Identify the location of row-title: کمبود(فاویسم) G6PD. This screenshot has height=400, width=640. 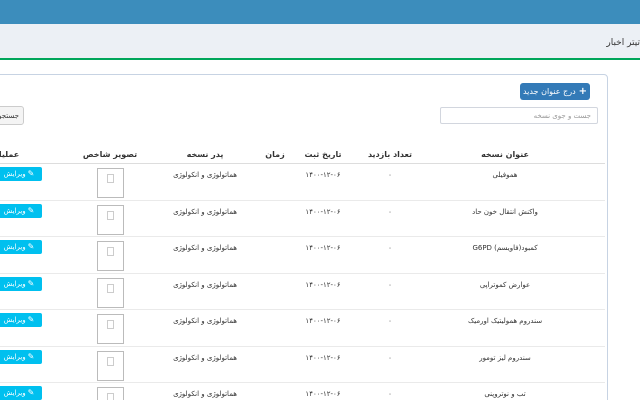
(505, 248).